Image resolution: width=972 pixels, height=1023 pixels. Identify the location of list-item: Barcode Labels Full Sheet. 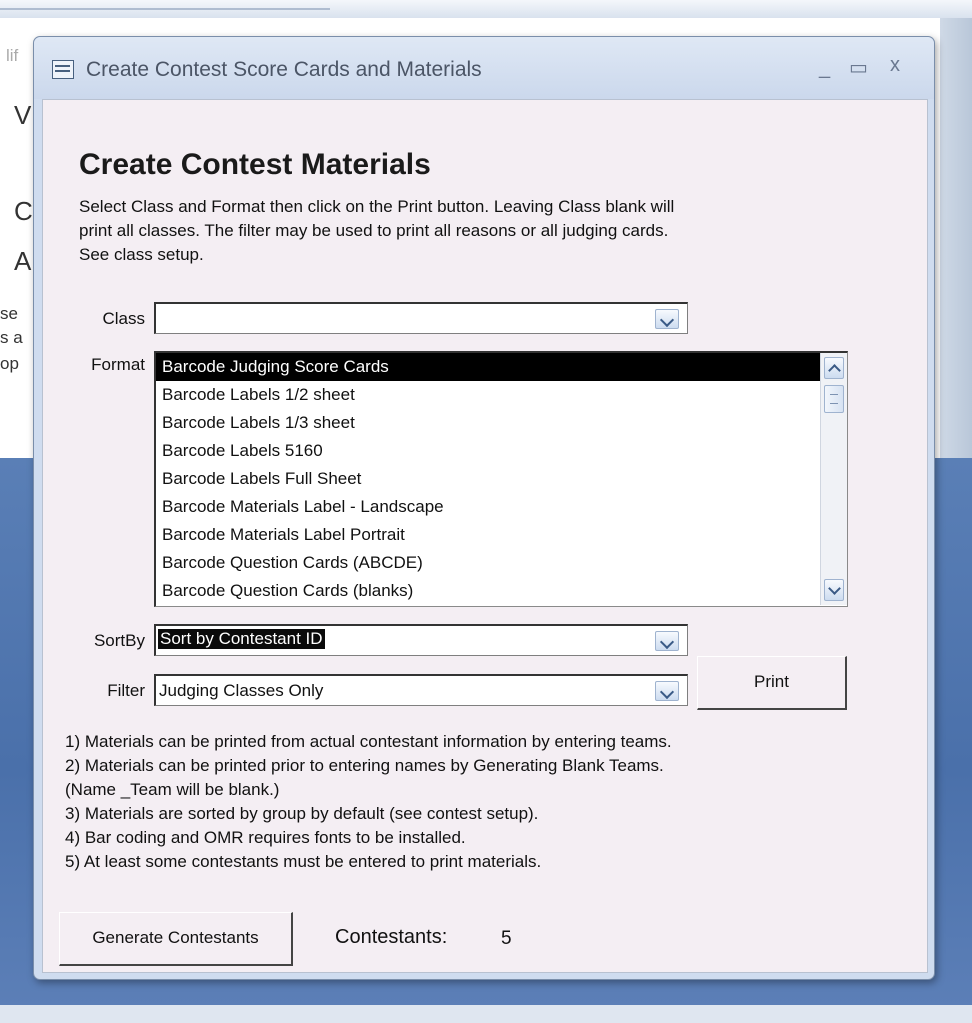
(488, 479).